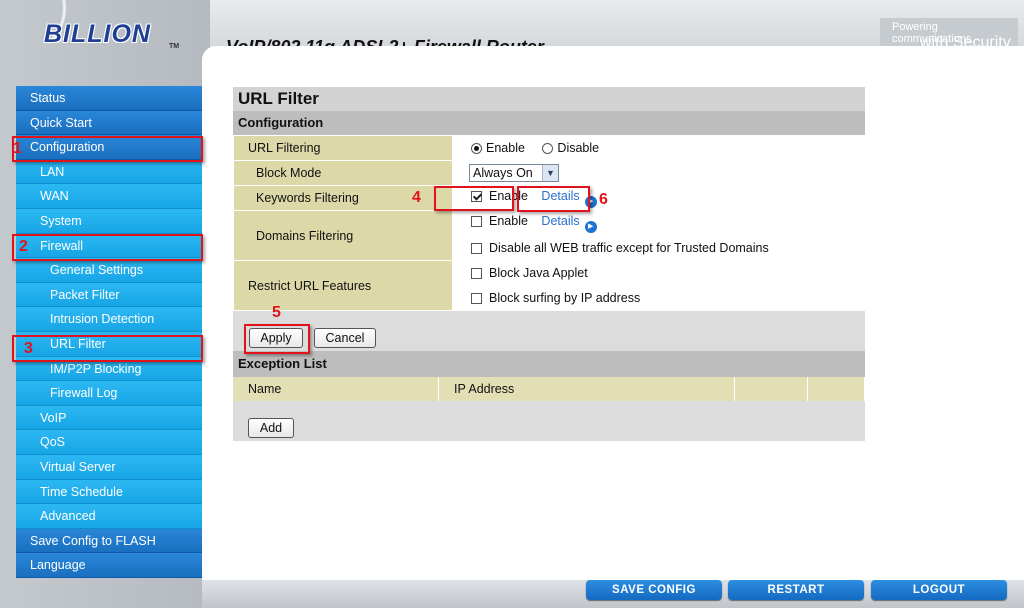  I want to click on annotation-number-6: 6, so click(603, 199).